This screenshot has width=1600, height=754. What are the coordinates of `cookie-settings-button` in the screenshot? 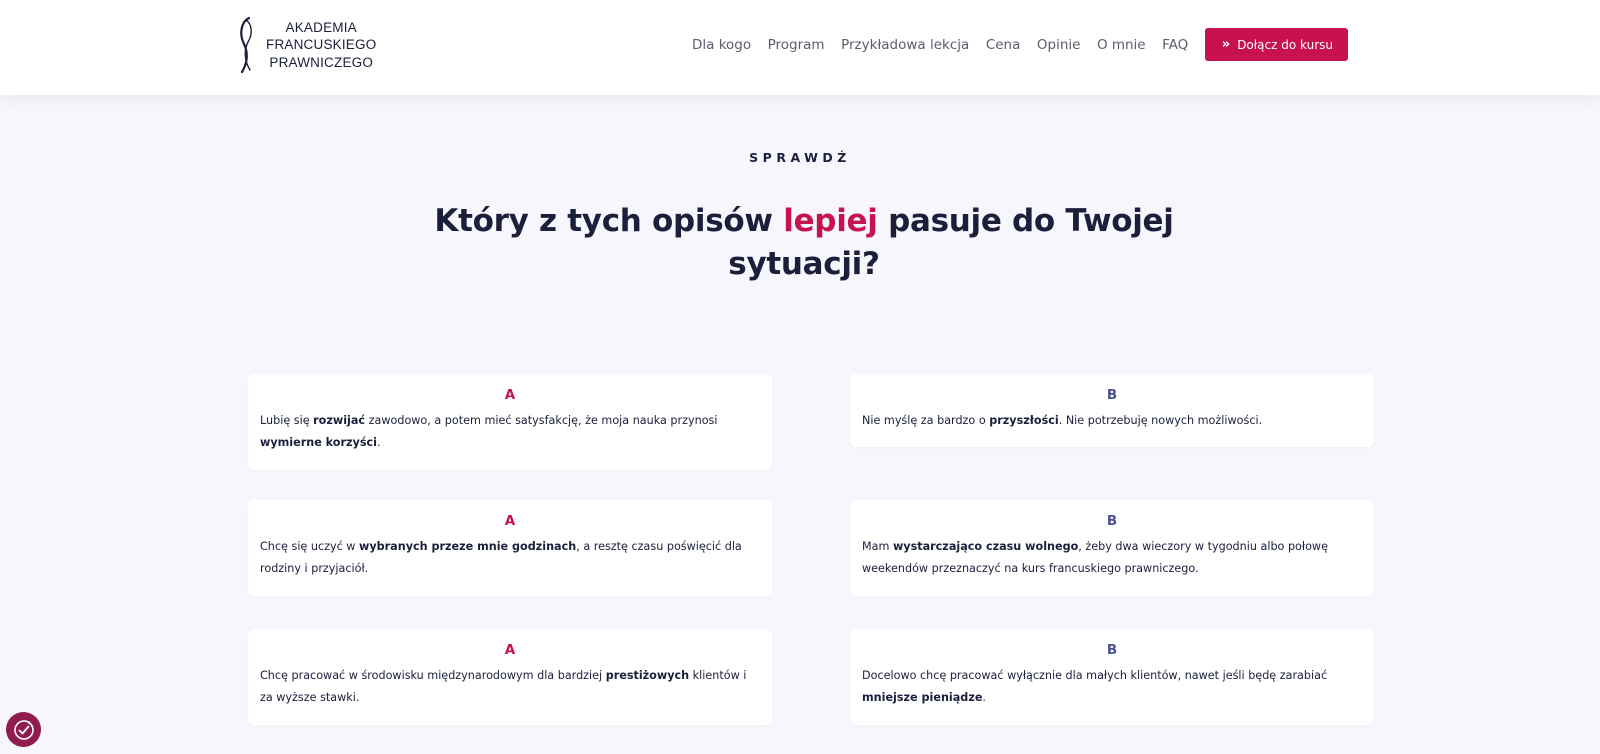 It's located at (23, 729).